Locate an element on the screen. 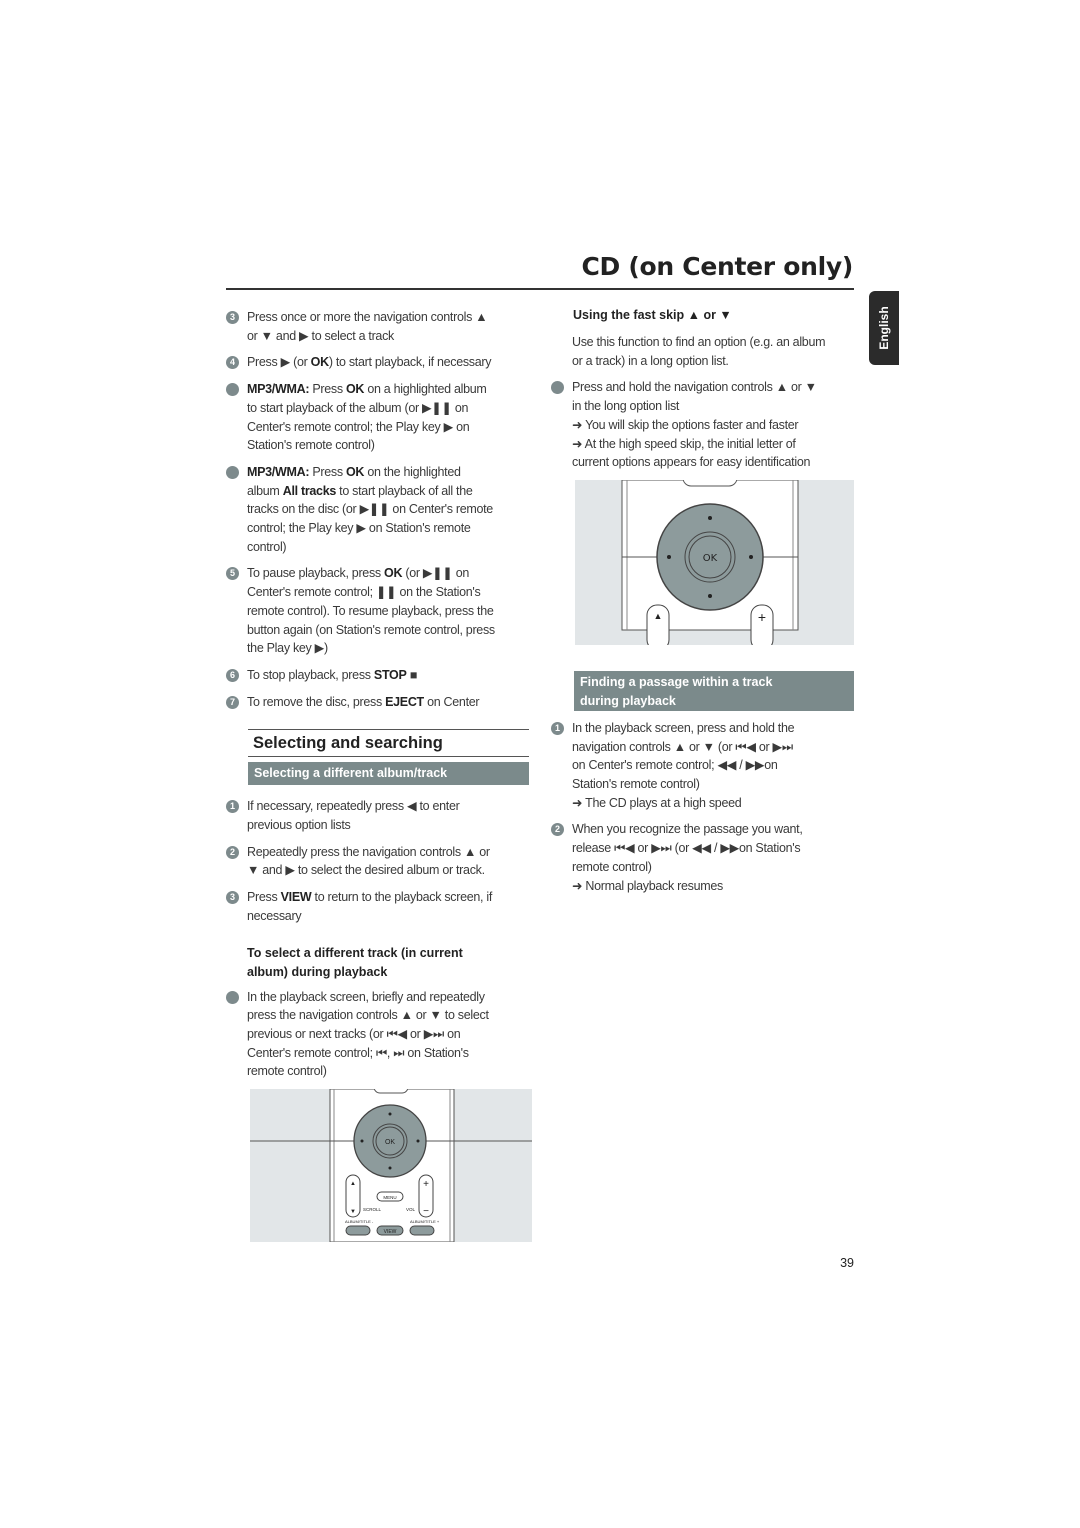  text-line: navigation controls ▲ or ▼ (or ⏮◀ or ▶⏭ is located at coordinates (713, 747).